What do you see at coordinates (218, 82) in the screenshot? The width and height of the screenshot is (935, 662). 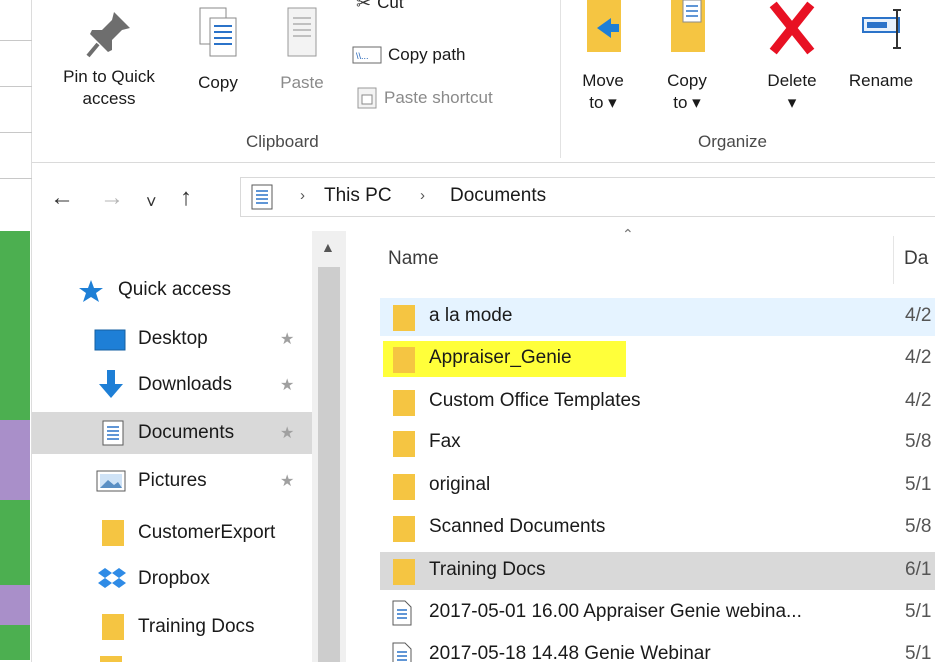 I see `copy-label: Copy` at bounding box center [218, 82].